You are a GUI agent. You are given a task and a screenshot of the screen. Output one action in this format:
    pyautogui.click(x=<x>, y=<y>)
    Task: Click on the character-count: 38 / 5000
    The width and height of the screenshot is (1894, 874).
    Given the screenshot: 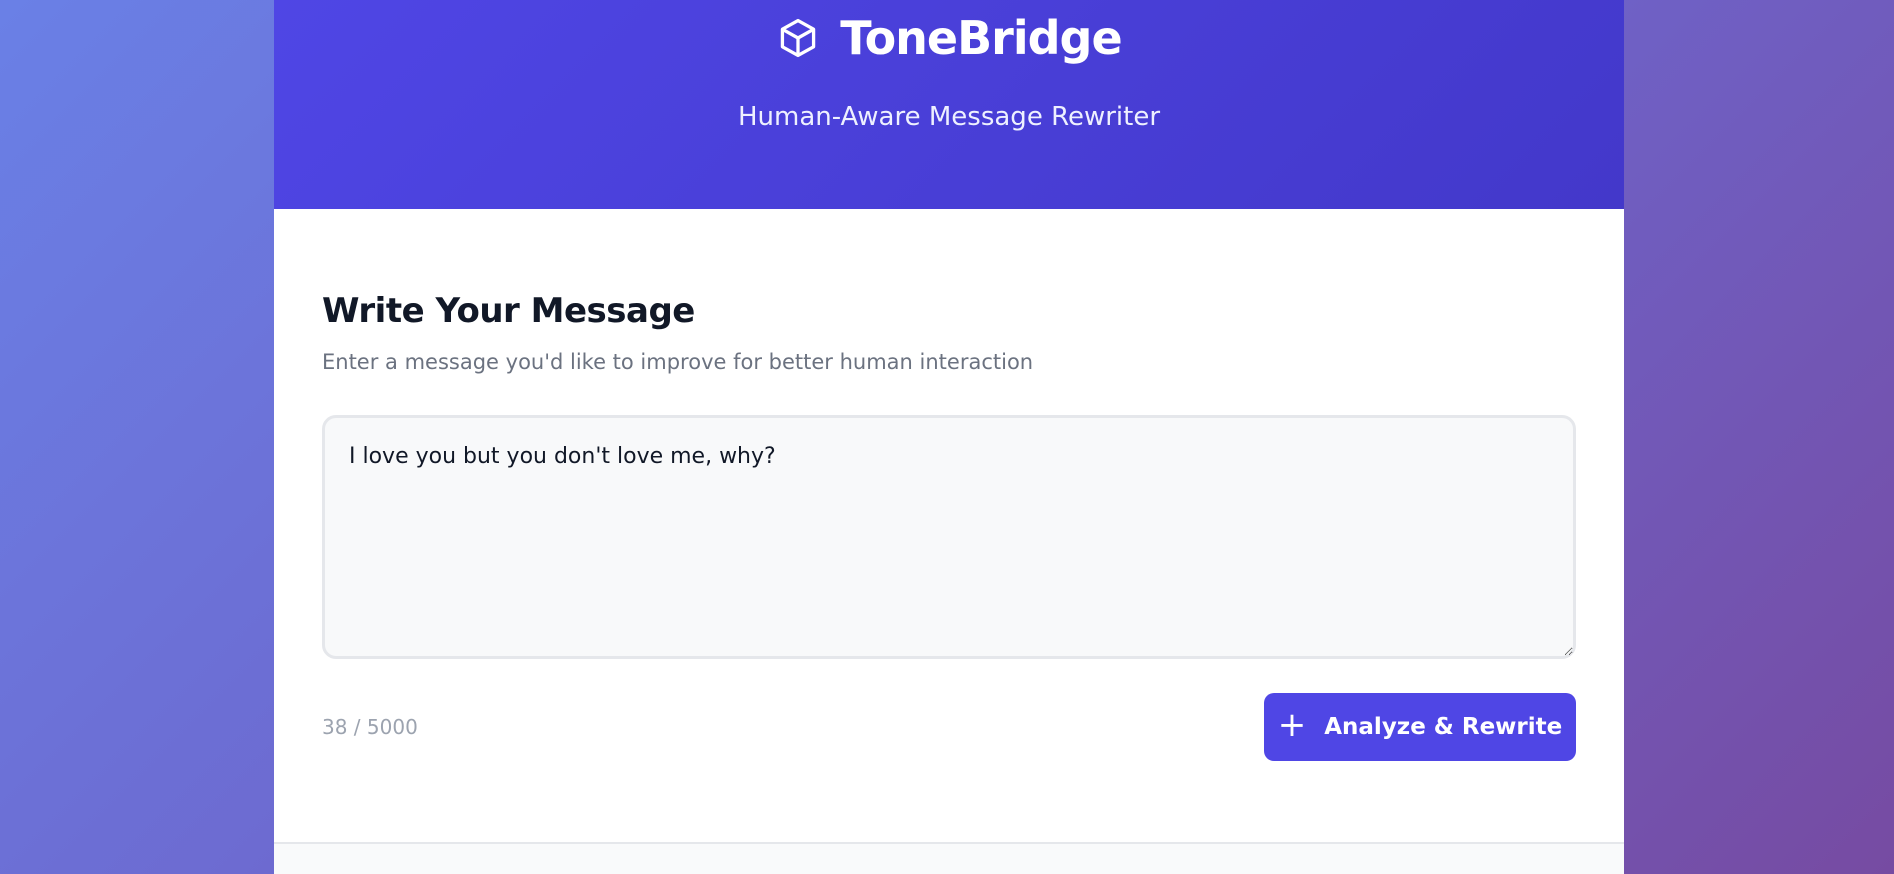 What is the action you would take?
    pyautogui.click(x=370, y=727)
    